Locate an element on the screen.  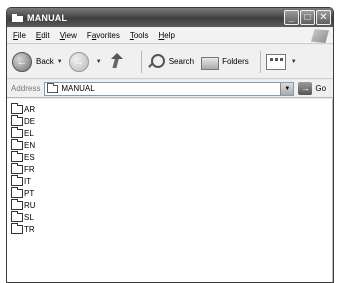
window-controls: _ □ ✕ is located at coordinates (307, 17).